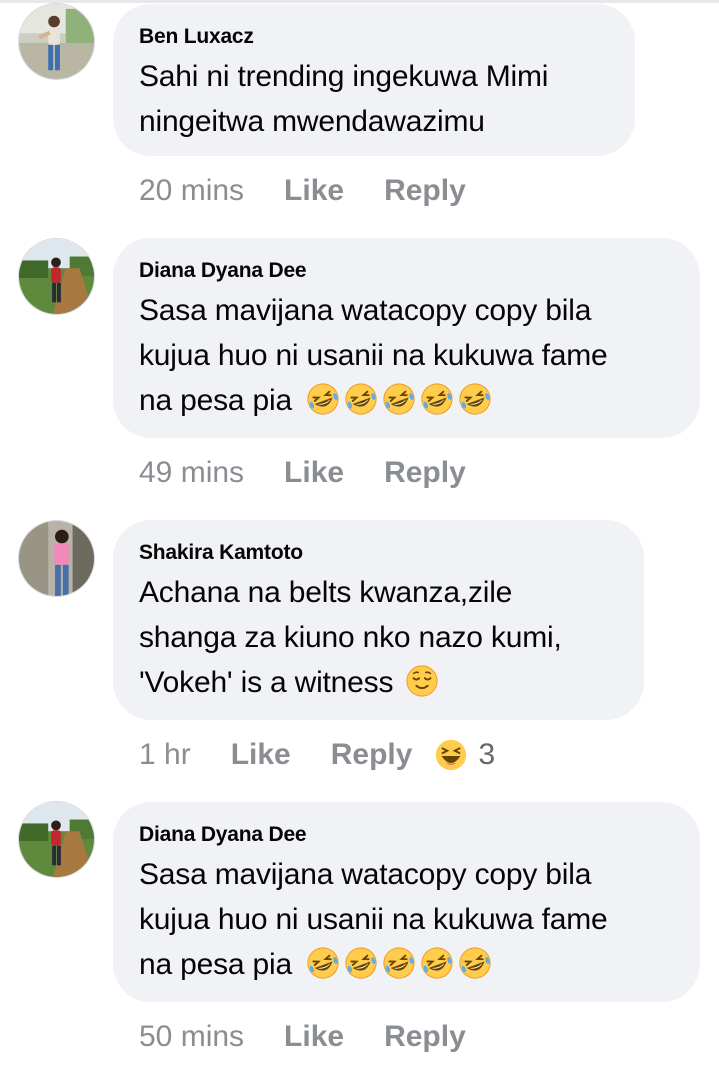  Describe the element at coordinates (422, 681) in the screenshot. I see `relieved-face-emoji` at that location.